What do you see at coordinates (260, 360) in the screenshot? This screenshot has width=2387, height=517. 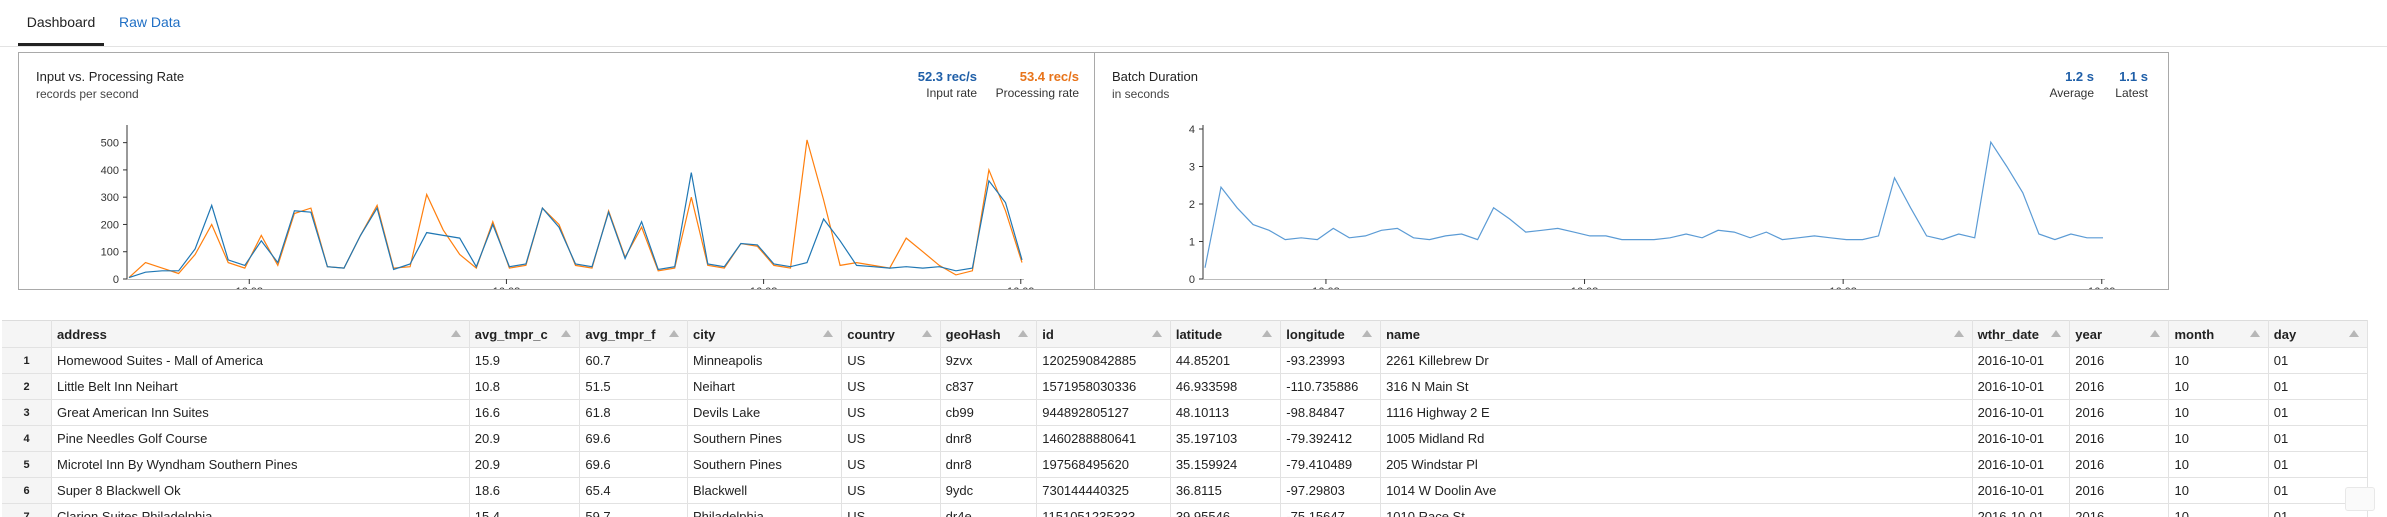 I see `cell-address: Homewood Suites - Mall of America` at bounding box center [260, 360].